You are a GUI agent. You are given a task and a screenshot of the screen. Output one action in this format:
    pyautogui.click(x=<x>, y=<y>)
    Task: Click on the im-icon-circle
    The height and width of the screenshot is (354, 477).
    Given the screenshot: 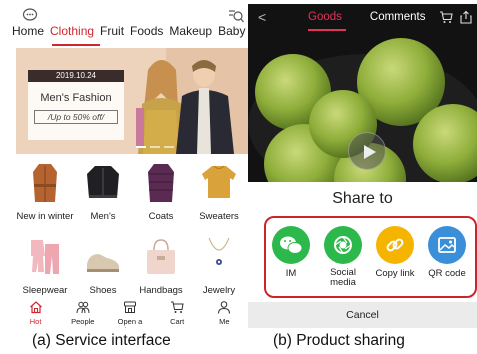 What is the action you would take?
    pyautogui.click(x=291, y=245)
    